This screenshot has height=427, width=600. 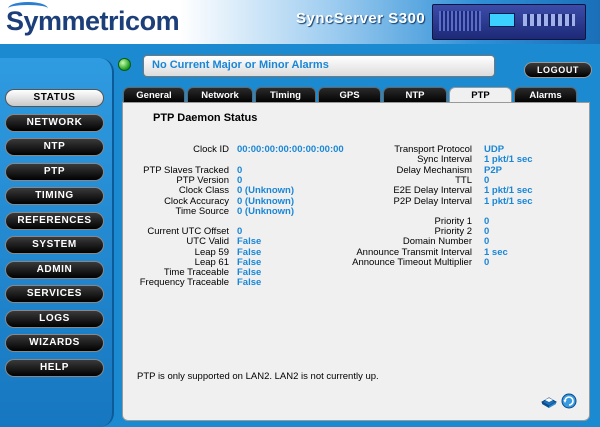 I want to click on tab-network: Network, so click(x=220, y=95).